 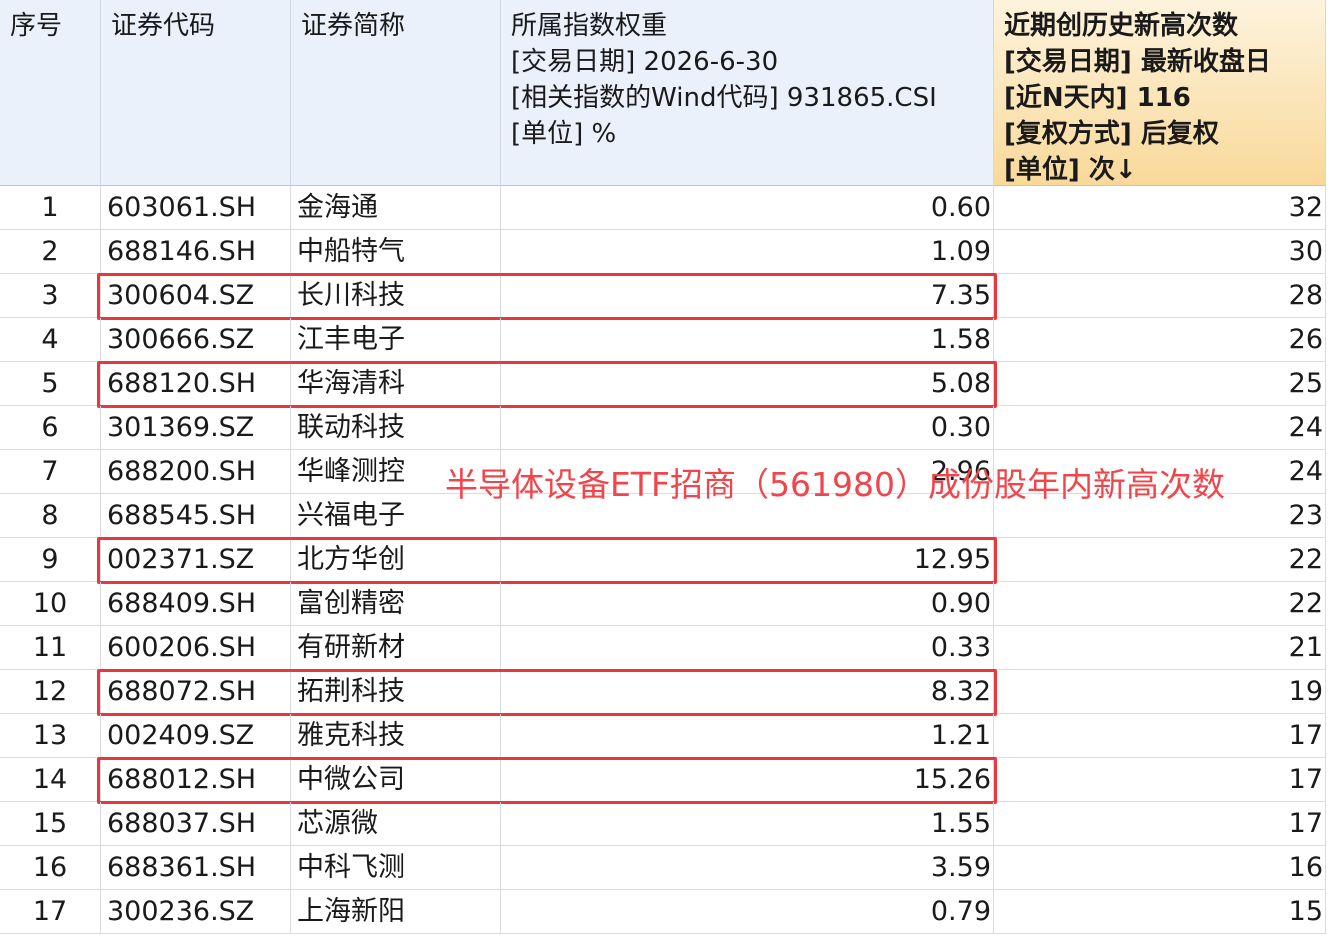 I want to click on seq-cell: 14, so click(x=50, y=780).